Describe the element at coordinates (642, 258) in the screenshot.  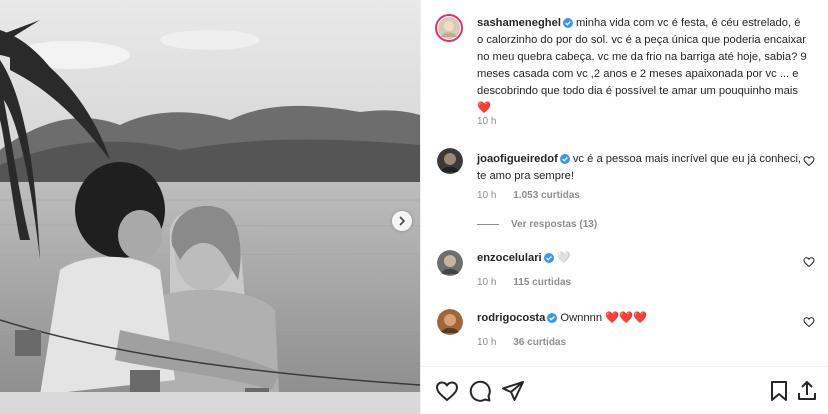
I see `comment-text-block: enzocelulari 🤍` at that location.